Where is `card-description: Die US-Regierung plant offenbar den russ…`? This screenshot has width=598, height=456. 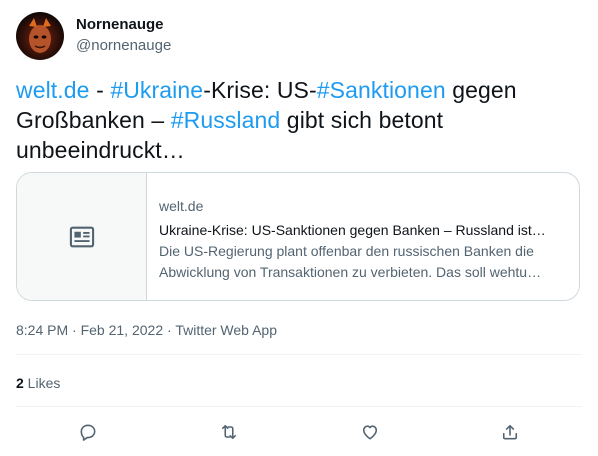 card-description: Die US-Regierung plant offenbar den russ… is located at coordinates (350, 261).